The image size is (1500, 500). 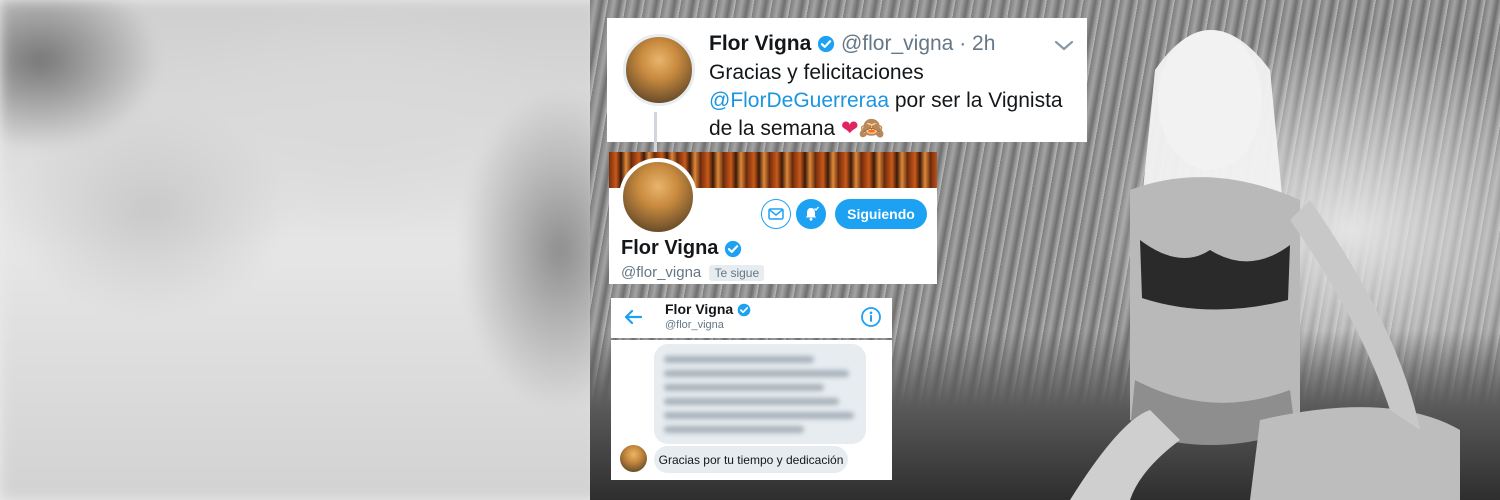 I want to click on profile-handle-row: @flor_vigna Te sigue, so click(x=693, y=273).